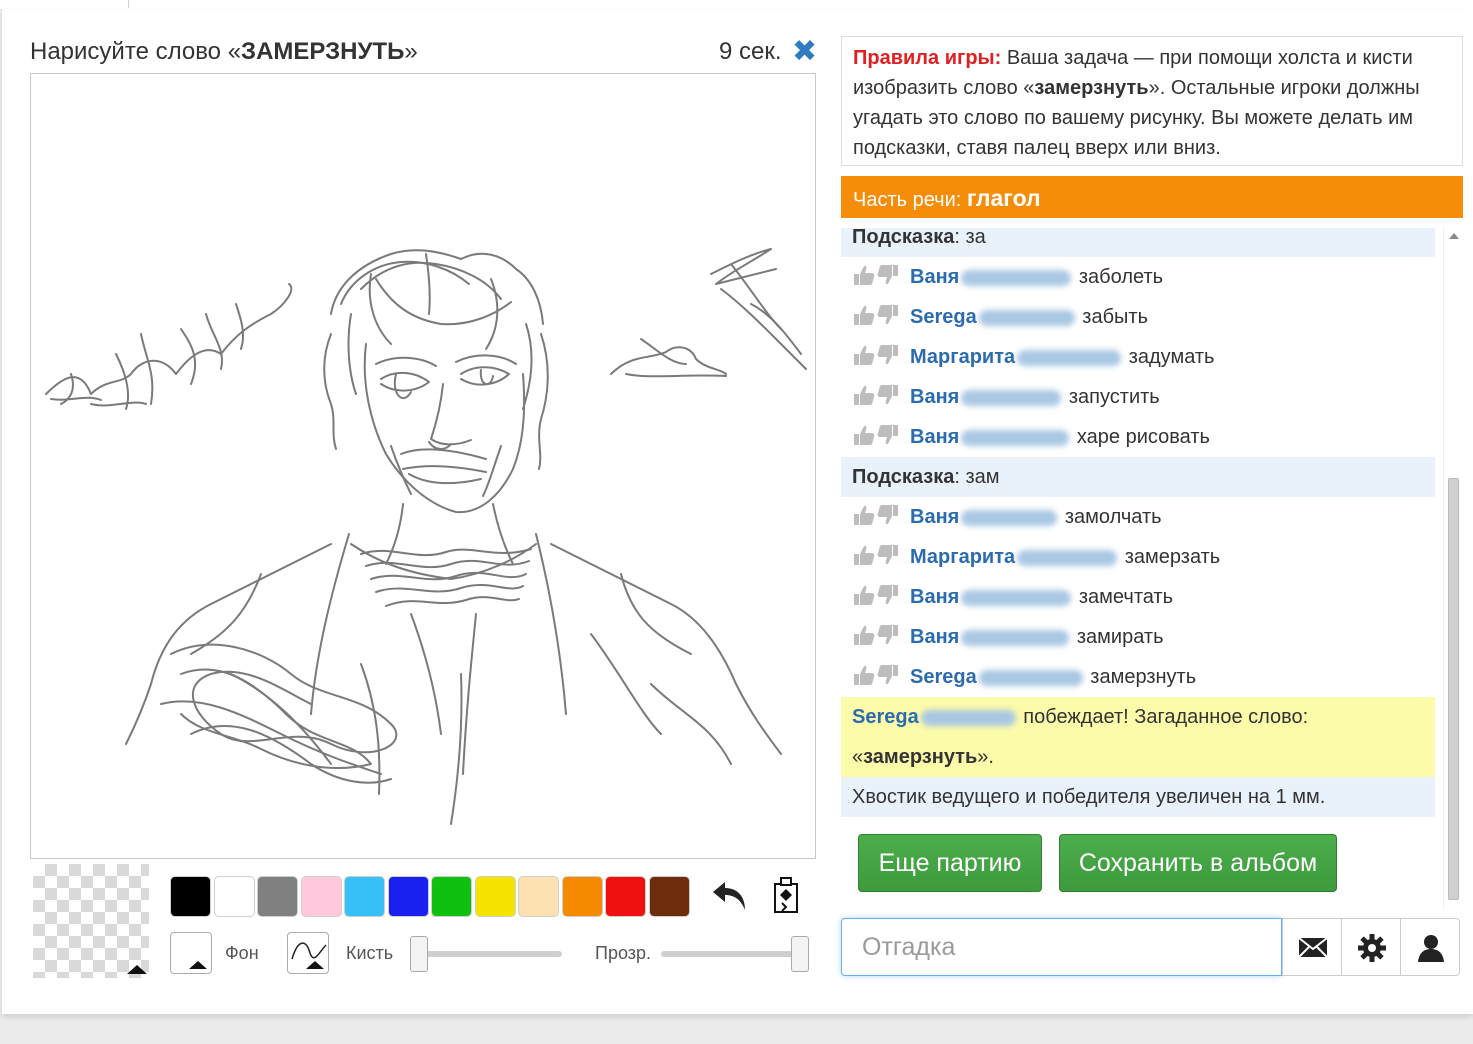  I want to click on winner-word: замерзнуть, so click(920, 757).